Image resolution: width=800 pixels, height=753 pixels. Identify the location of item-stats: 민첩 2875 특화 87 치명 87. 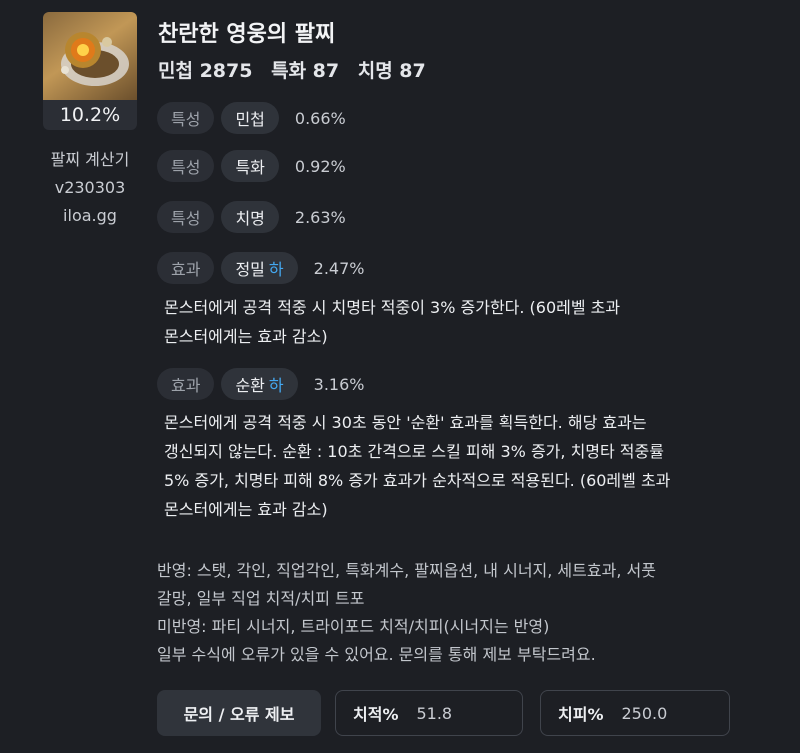
(298, 69).